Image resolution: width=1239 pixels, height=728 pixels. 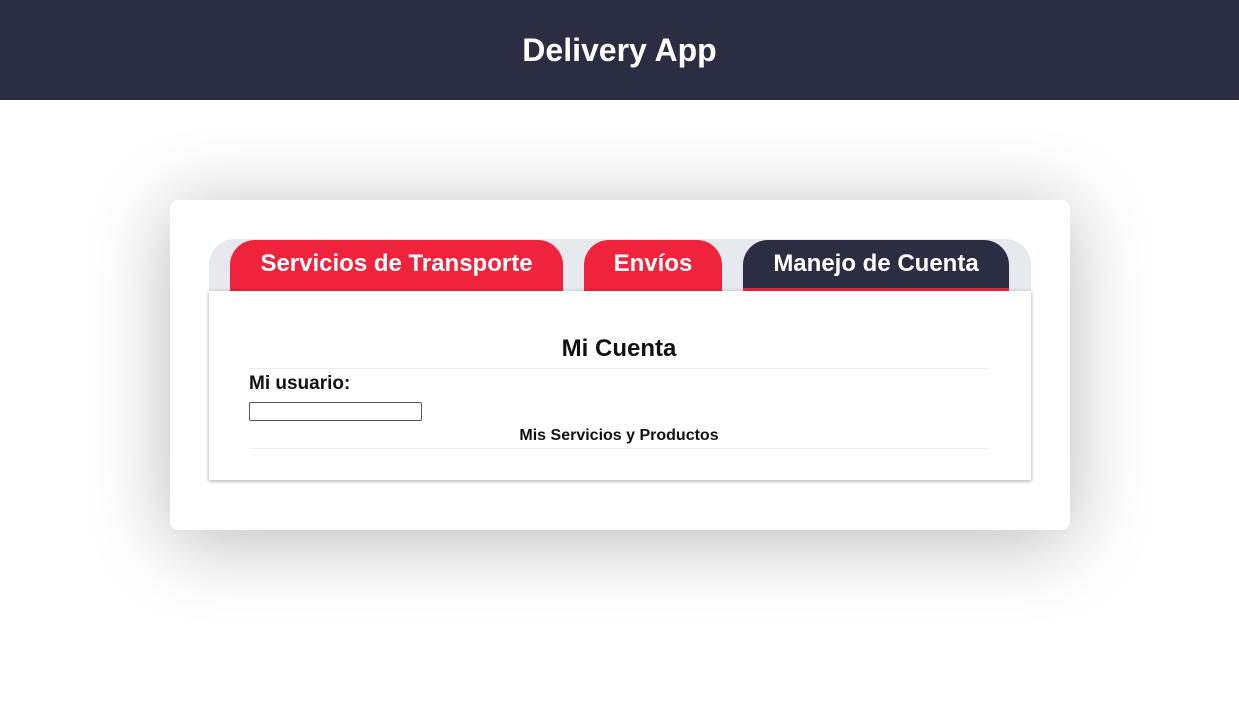 What do you see at coordinates (300, 383) in the screenshot?
I see `user-label: Mi usuario:` at bounding box center [300, 383].